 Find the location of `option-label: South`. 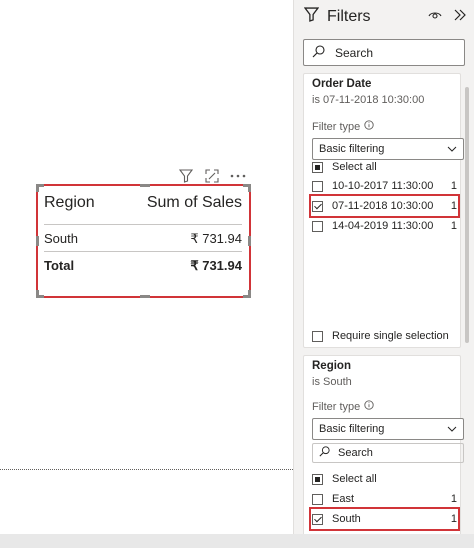

option-label: South is located at coordinates (346, 519).